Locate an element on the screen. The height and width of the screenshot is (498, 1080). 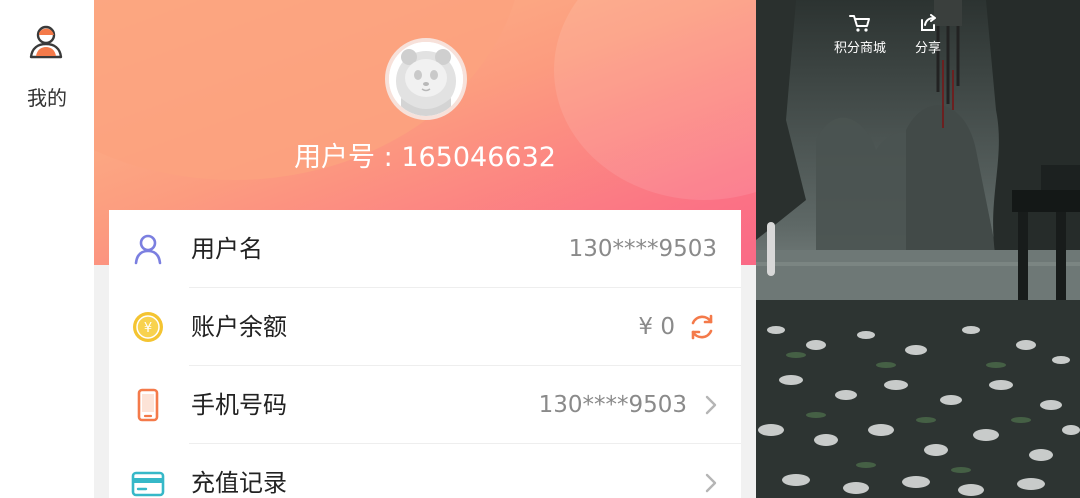
points-mall-button: 积分商城 is located at coordinates (860, 35).